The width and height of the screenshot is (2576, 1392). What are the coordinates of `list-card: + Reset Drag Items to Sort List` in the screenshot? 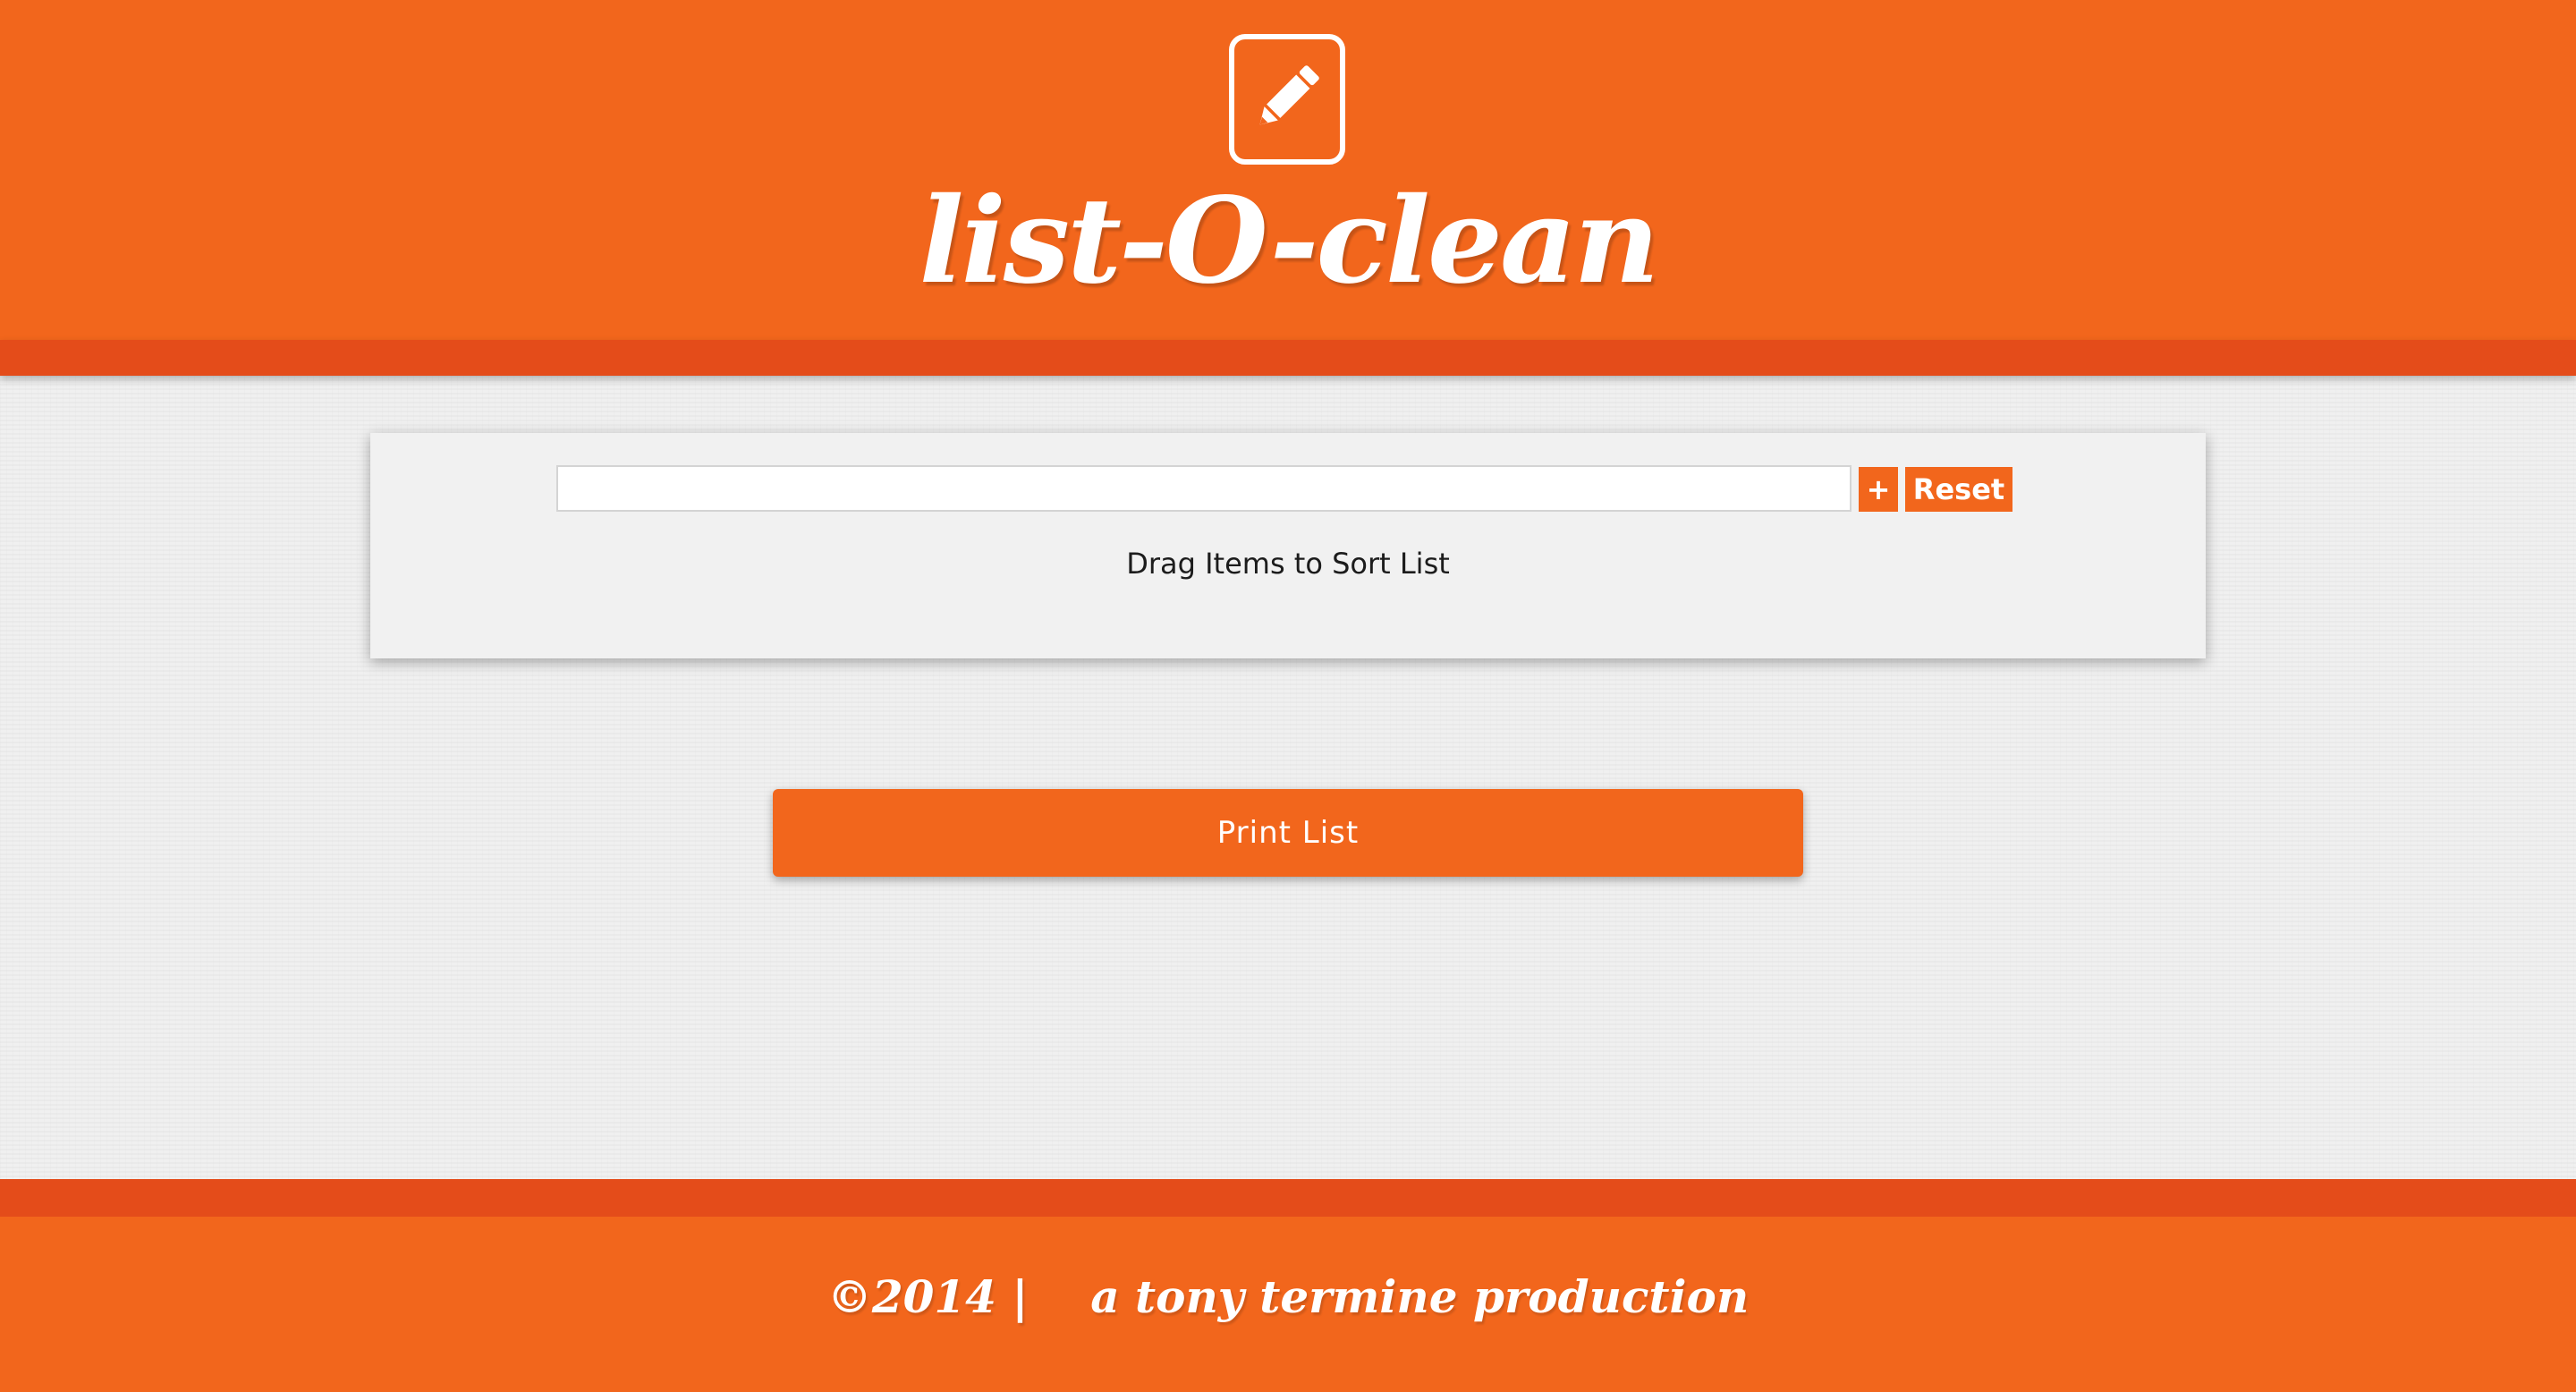 It's located at (1288, 545).